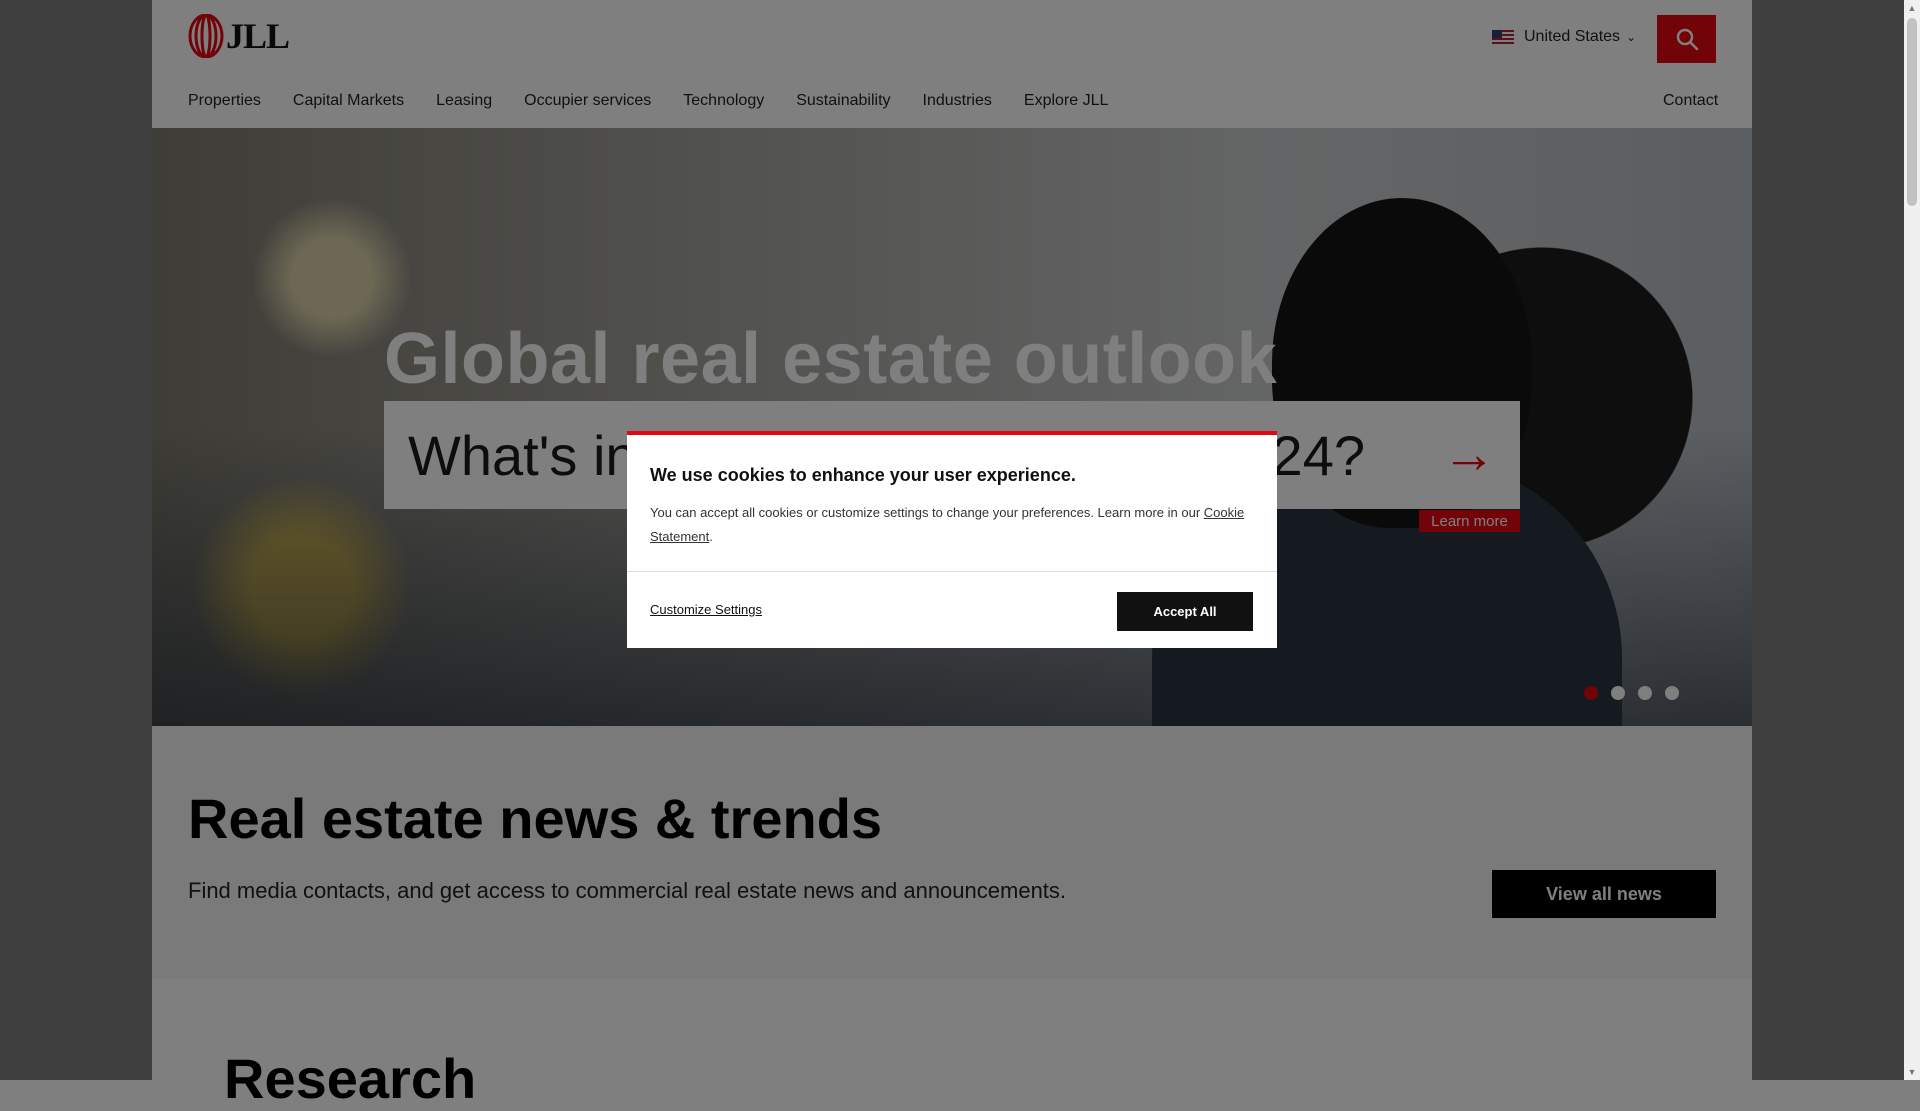  What do you see at coordinates (711, 536) in the screenshot?
I see `cookie-body-end: .` at bounding box center [711, 536].